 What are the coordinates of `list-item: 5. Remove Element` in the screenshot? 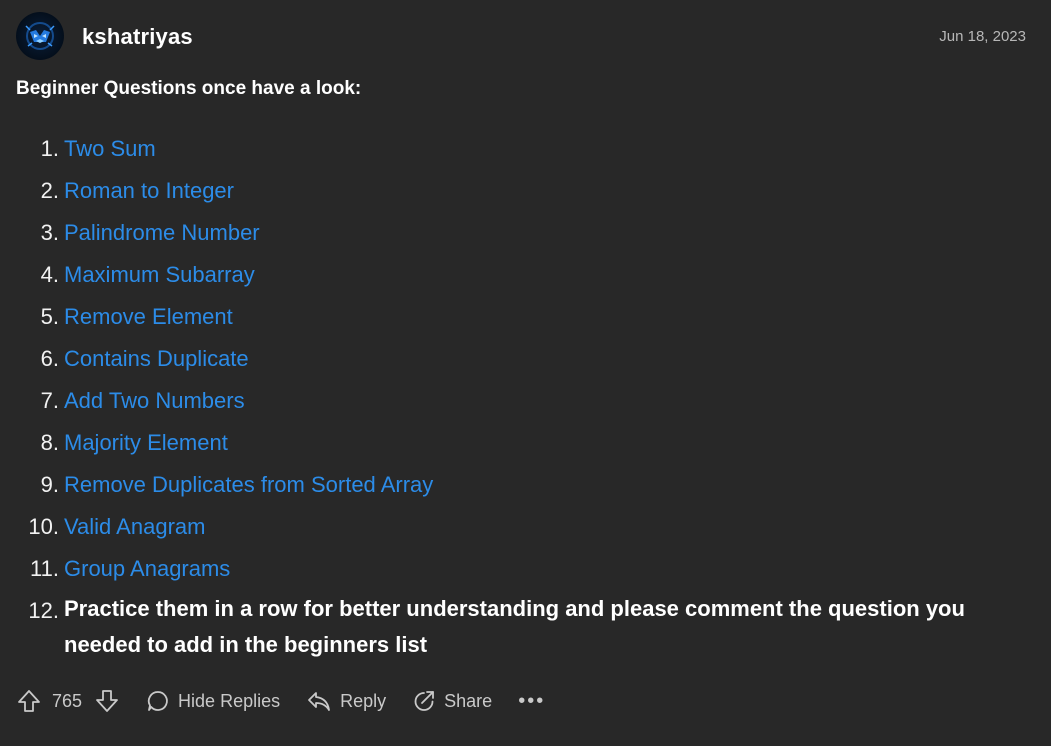 It's located at (521, 321).